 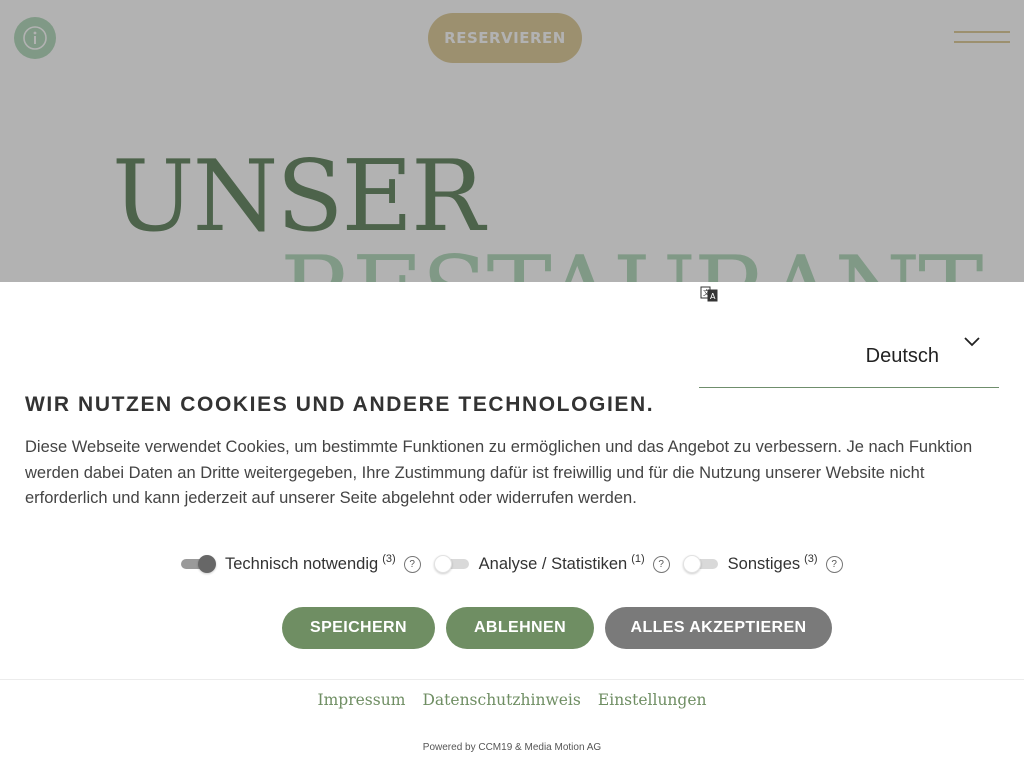 What do you see at coordinates (512, 747) in the screenshot?
I see `powered-by-text: Powered by CCM19 & Media Motion AG` at bounding box center [512, 747].